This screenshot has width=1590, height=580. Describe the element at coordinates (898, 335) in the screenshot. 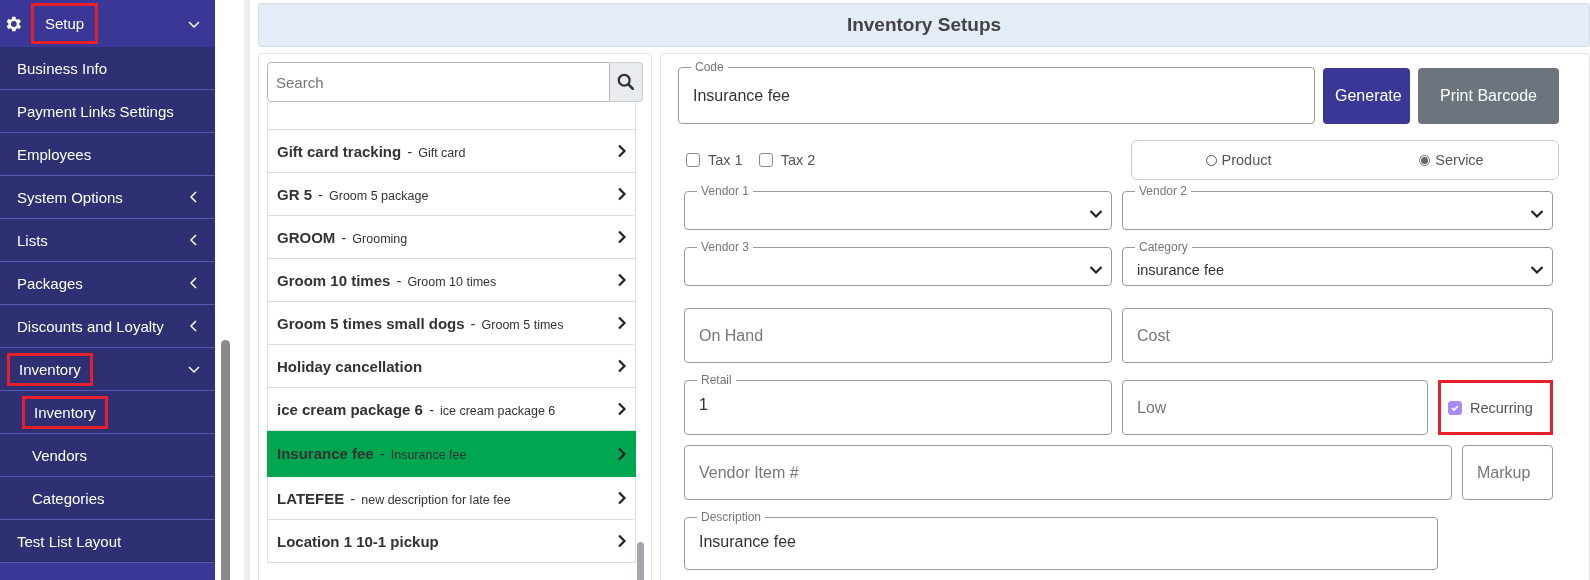

I see `input-field: On Hand` at that location.